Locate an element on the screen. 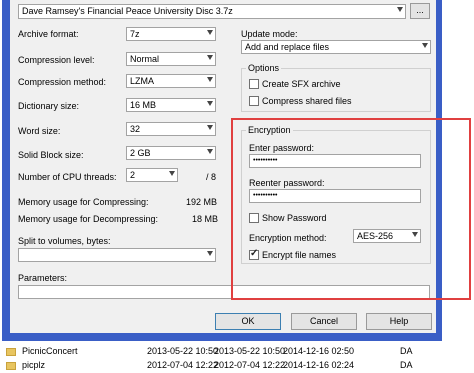  cpu-threads-select: 2 is located at coordinates (152, 175).